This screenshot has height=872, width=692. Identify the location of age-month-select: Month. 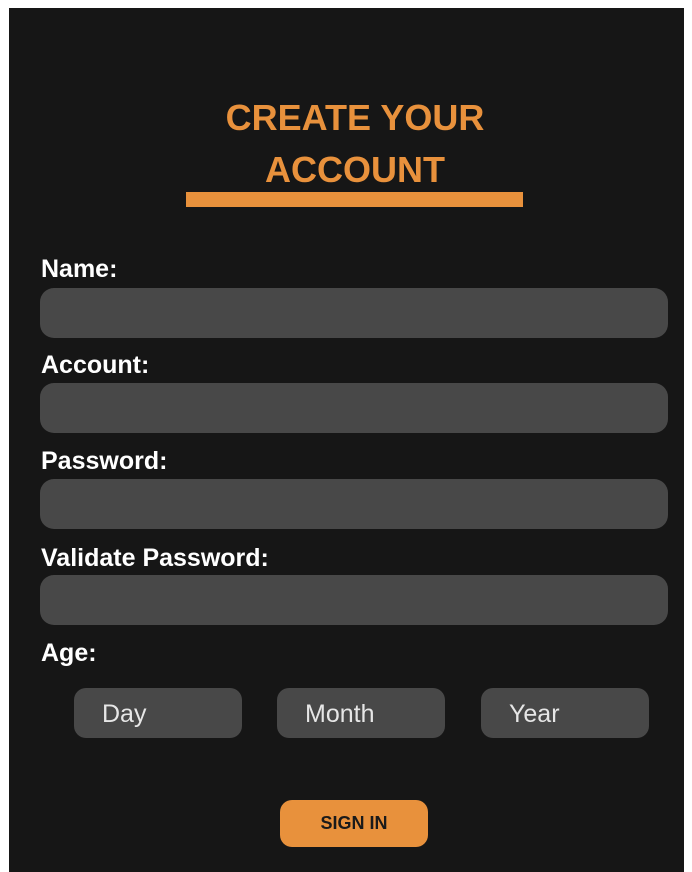
(361, 713).